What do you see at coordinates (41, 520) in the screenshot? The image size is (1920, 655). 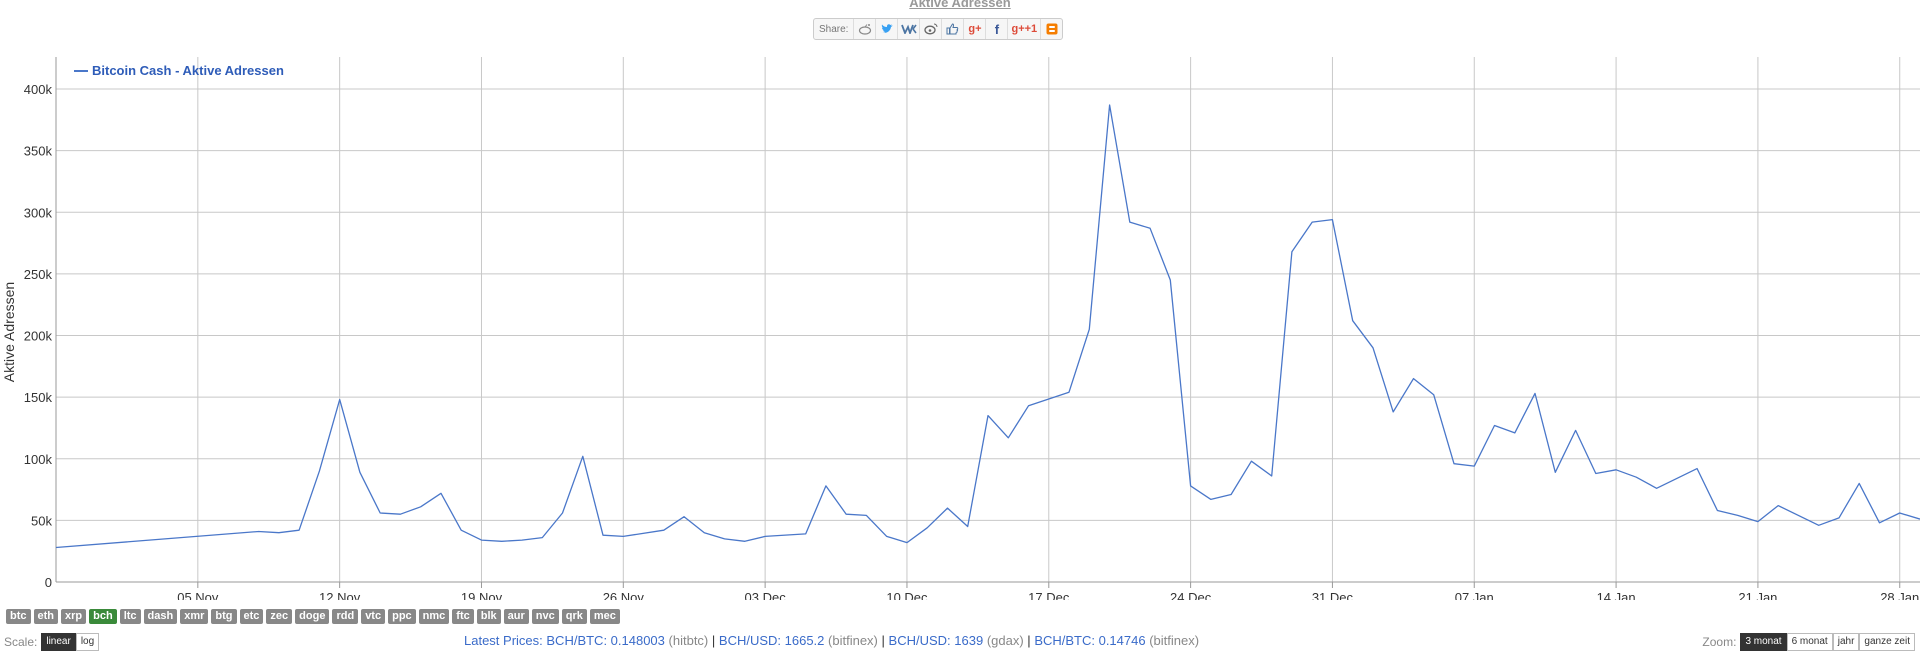 I see `y-tick-label: 50k` at bounding box center [41, 520].